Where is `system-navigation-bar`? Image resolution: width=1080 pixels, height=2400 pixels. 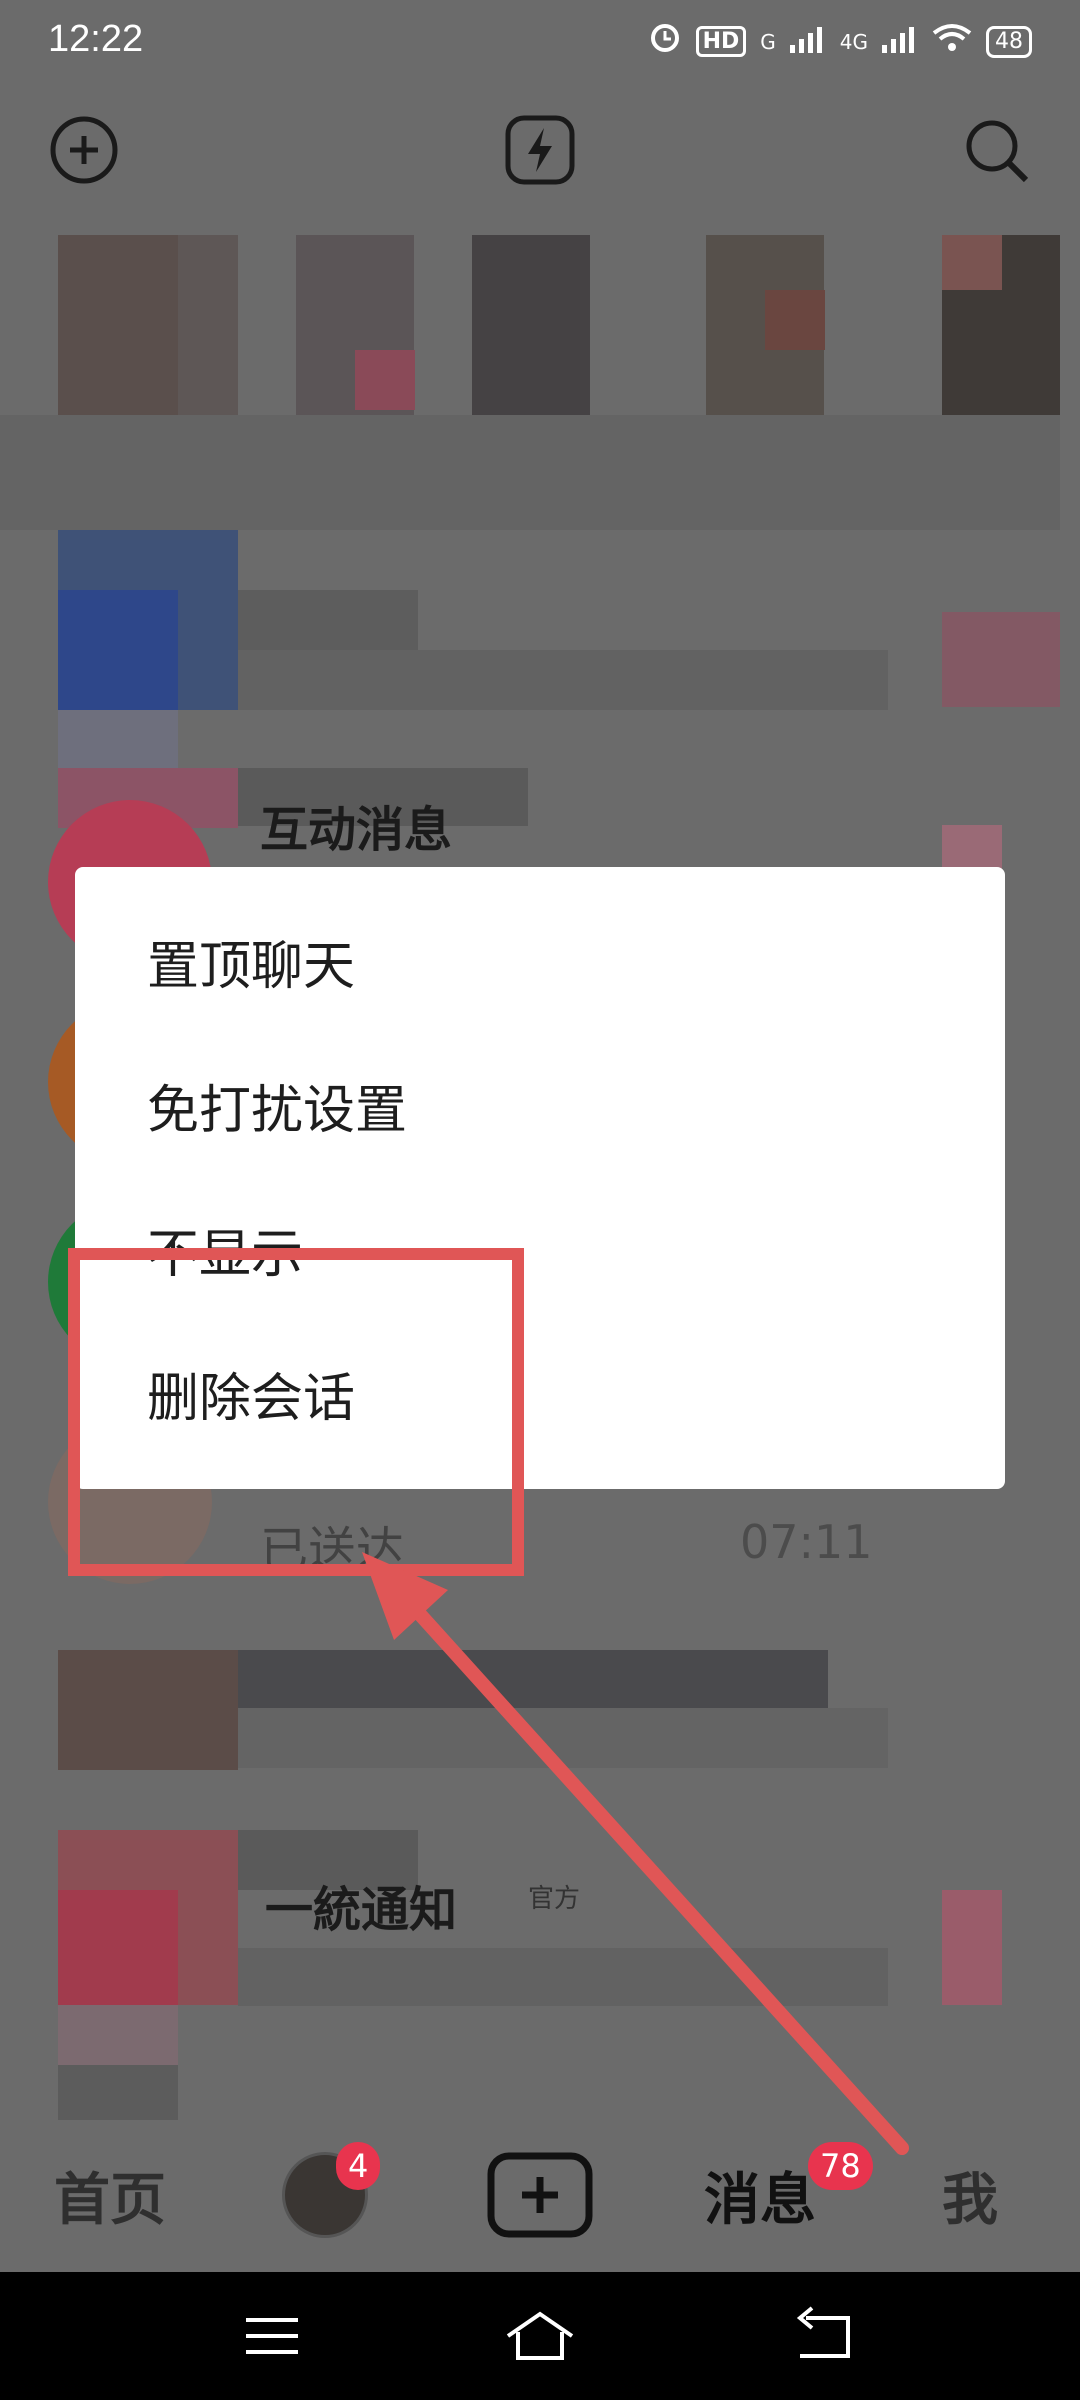
system-navigation-bar is located at coordinates (540, 2336).